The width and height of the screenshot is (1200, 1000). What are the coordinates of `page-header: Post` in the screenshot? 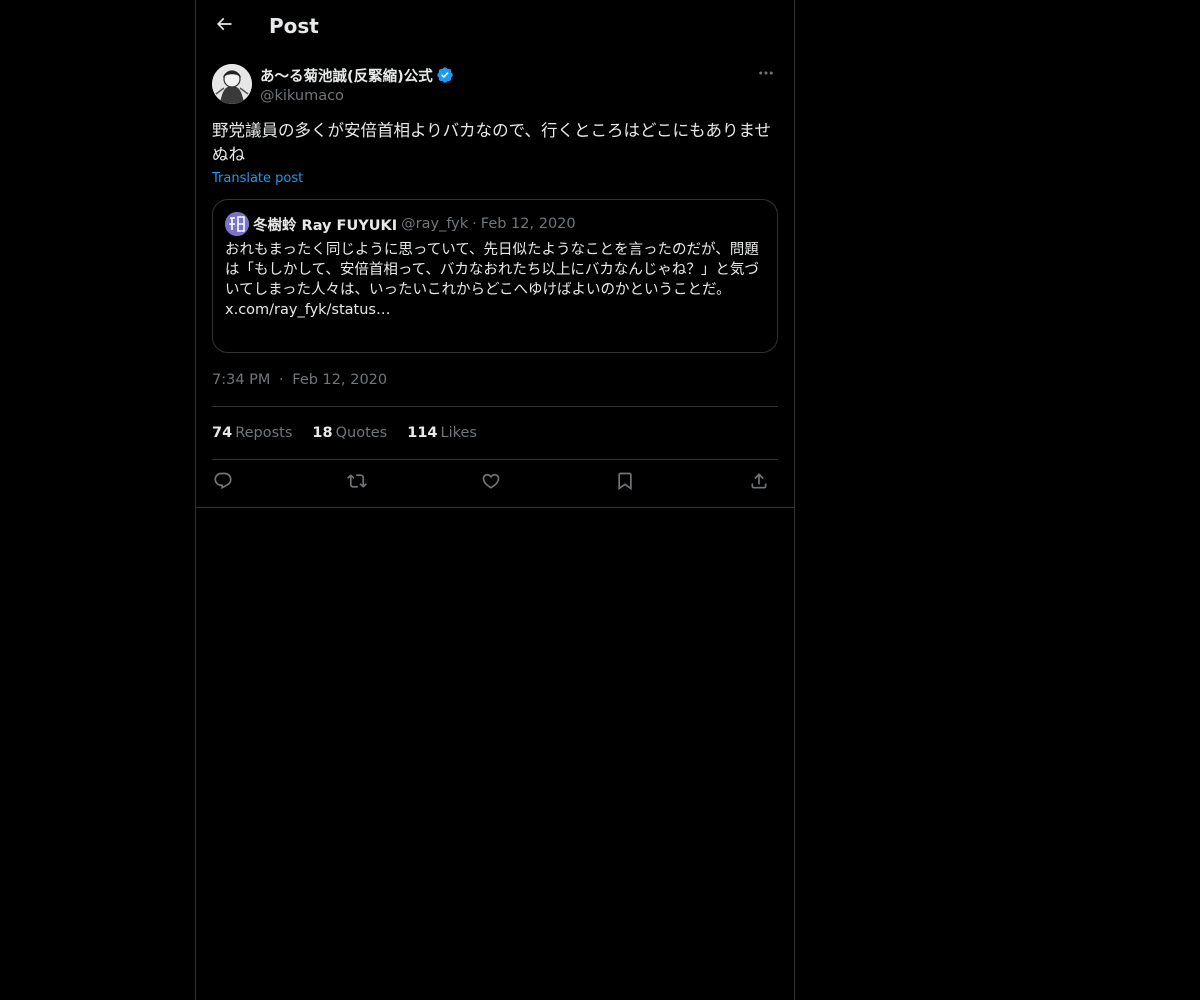 It's located at (495, 26).